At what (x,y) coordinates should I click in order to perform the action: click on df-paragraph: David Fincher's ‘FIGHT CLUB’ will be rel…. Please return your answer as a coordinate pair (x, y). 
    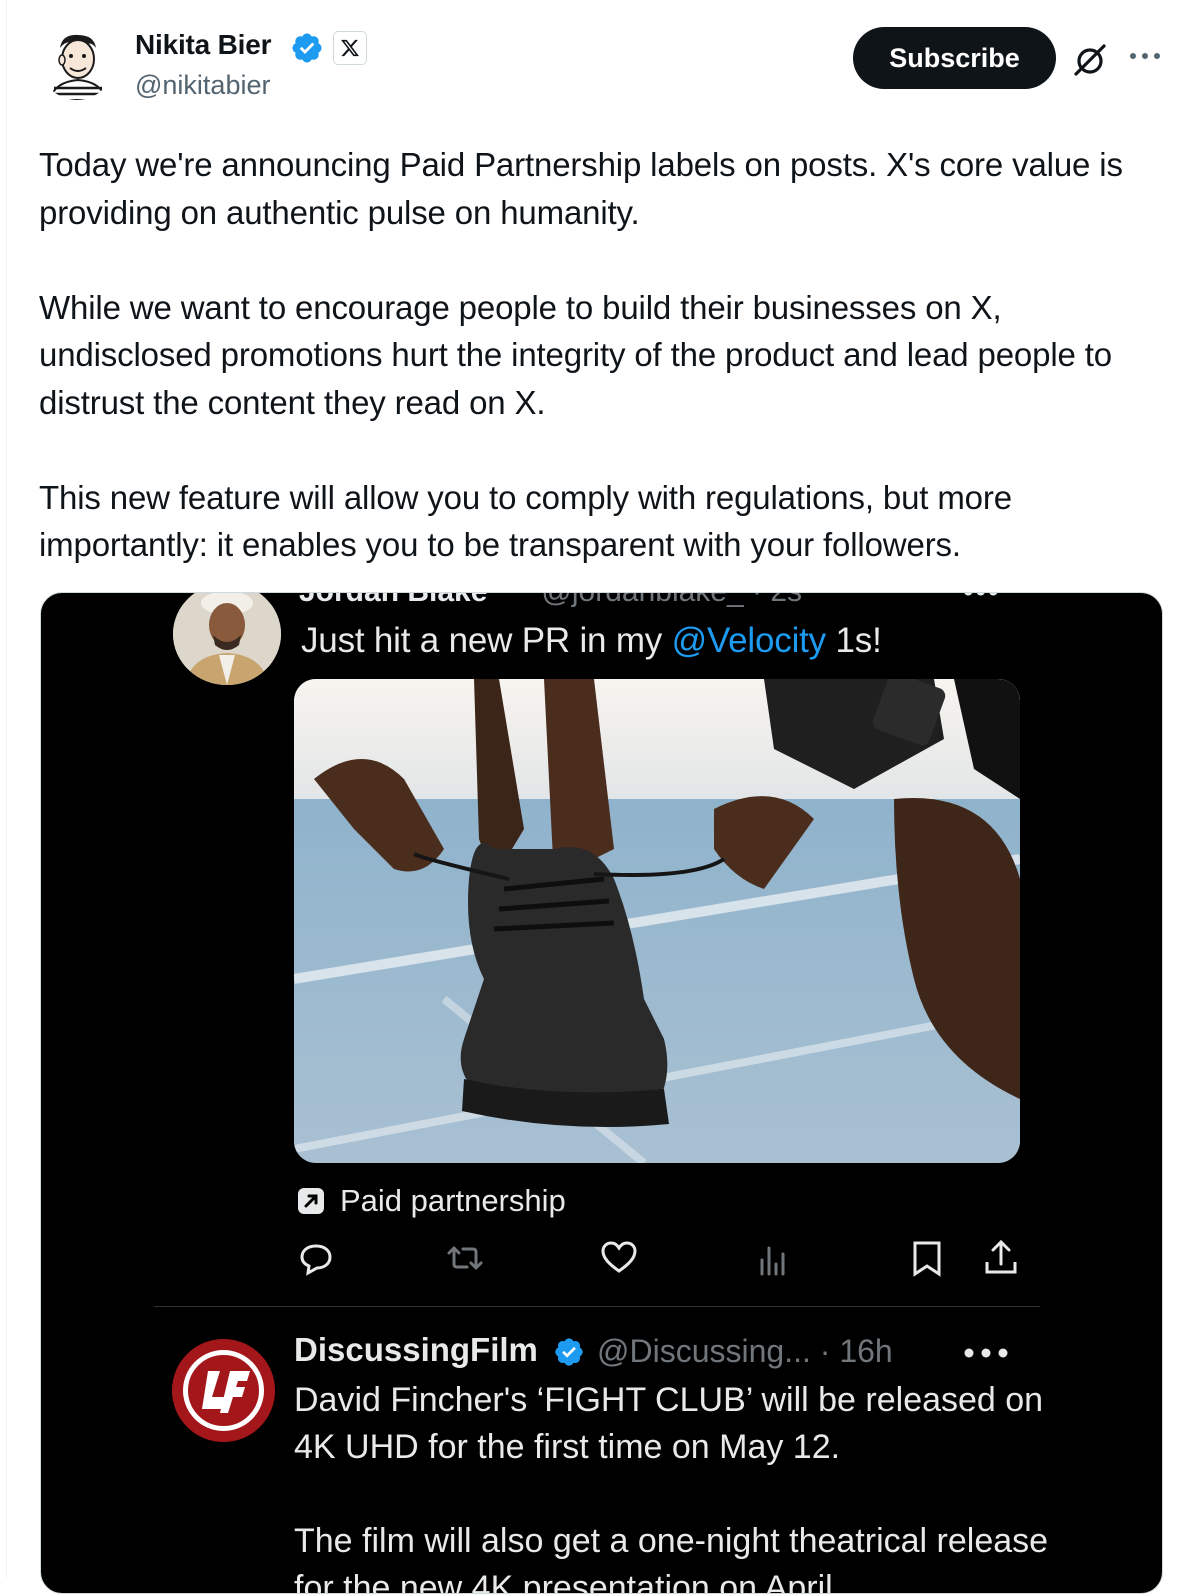
    Looking at the image, I should click on (669, 1423).